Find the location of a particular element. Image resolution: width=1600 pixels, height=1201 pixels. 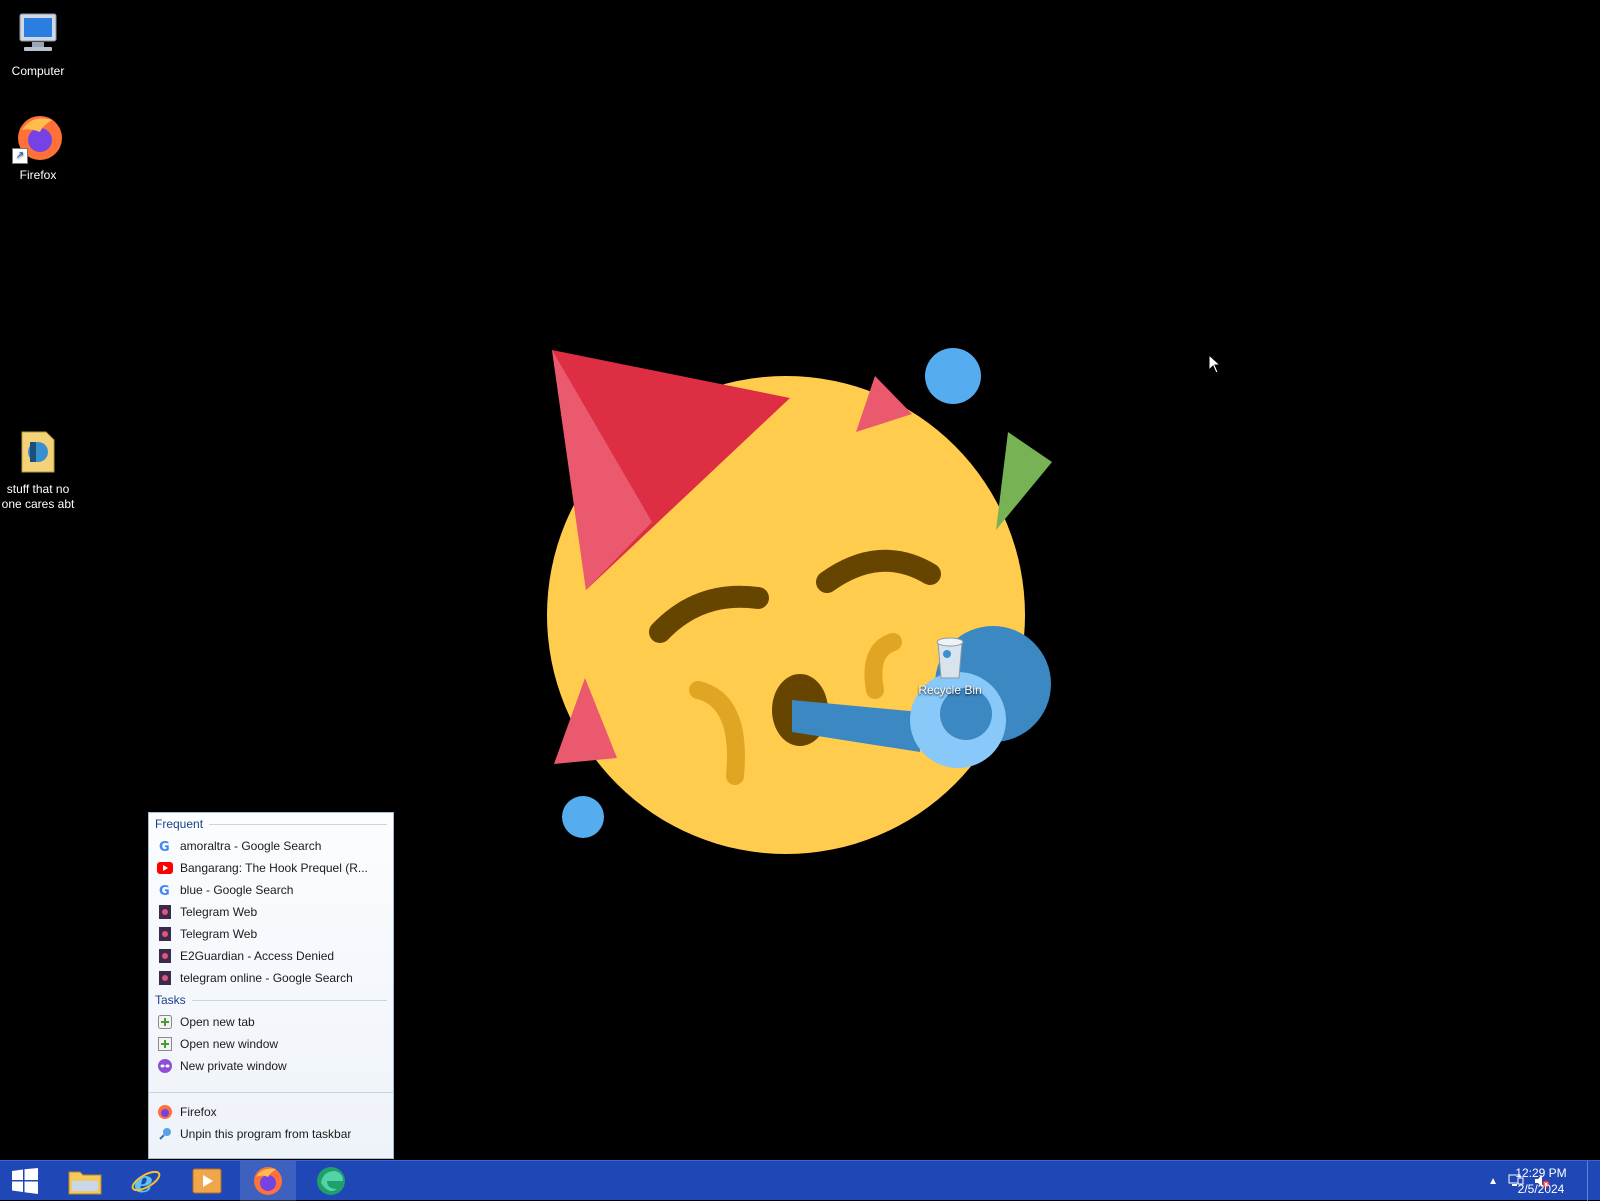

frequent-header: Frequent is located at coordinates (271, 824).